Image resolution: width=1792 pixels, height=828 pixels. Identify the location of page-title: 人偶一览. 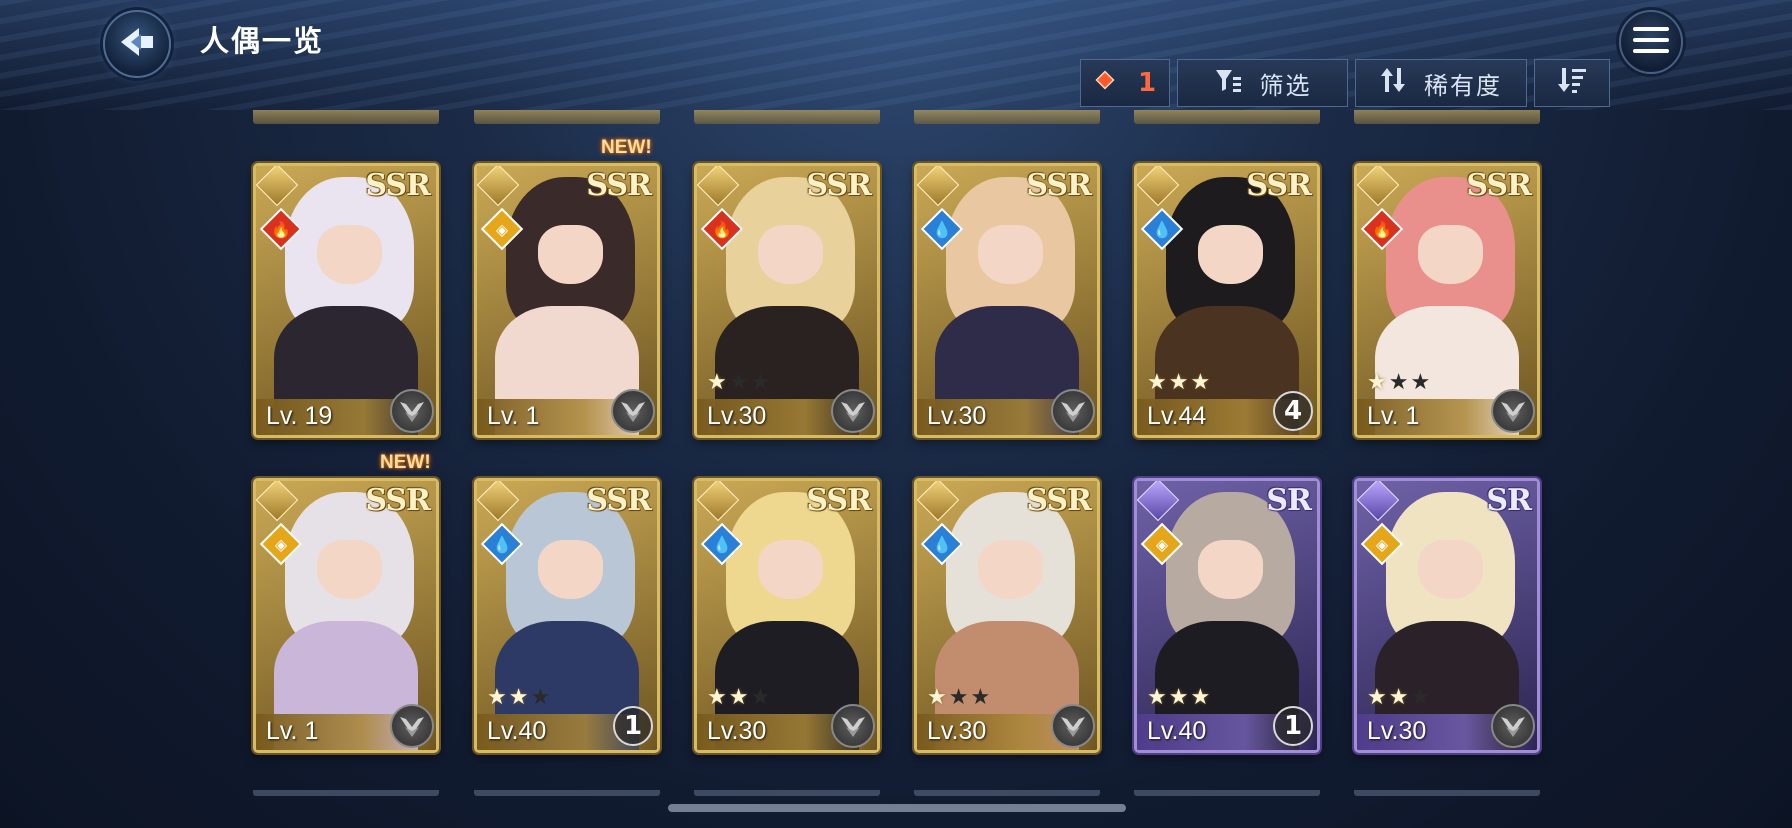
(262, 41).